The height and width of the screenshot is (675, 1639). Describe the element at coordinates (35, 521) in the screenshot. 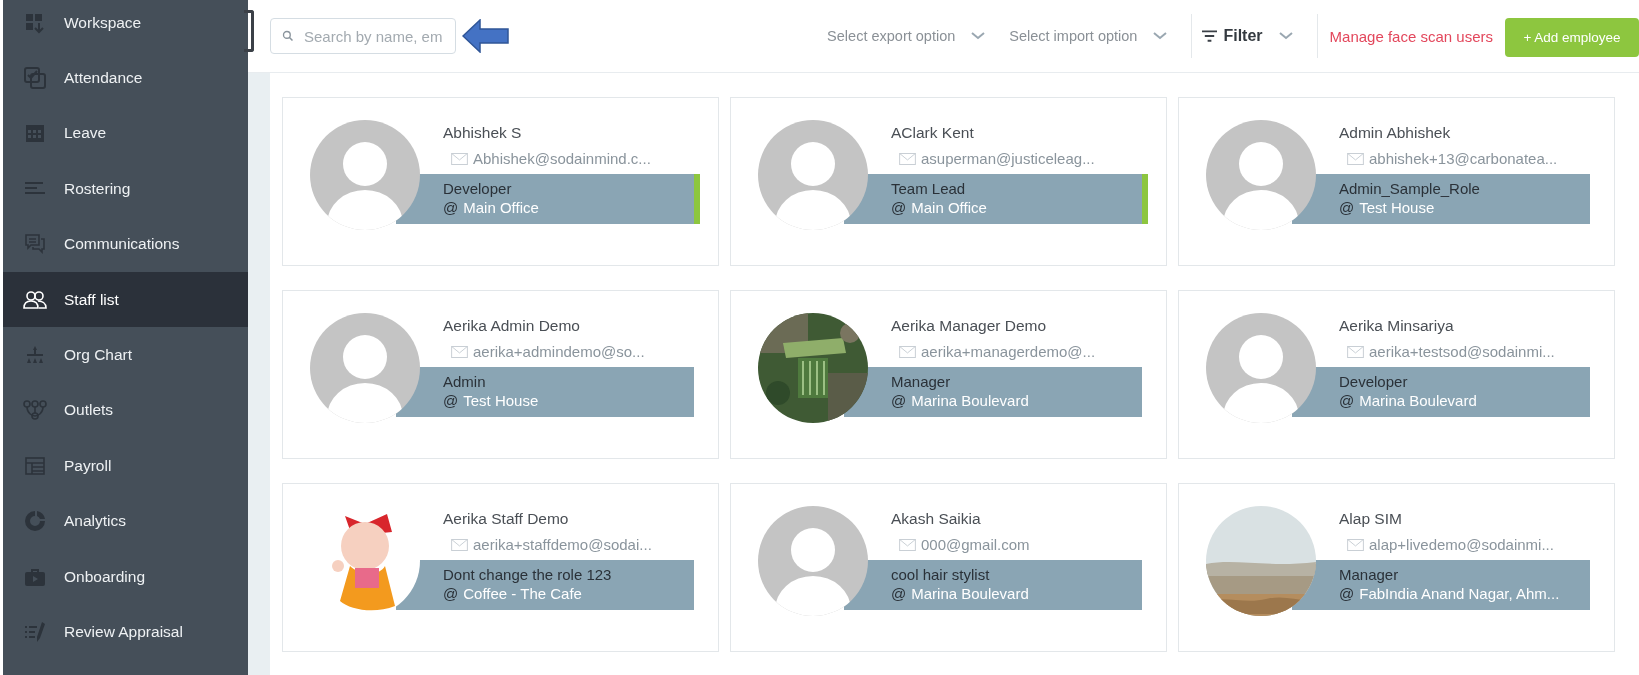

I see `ring-icon` at that location.